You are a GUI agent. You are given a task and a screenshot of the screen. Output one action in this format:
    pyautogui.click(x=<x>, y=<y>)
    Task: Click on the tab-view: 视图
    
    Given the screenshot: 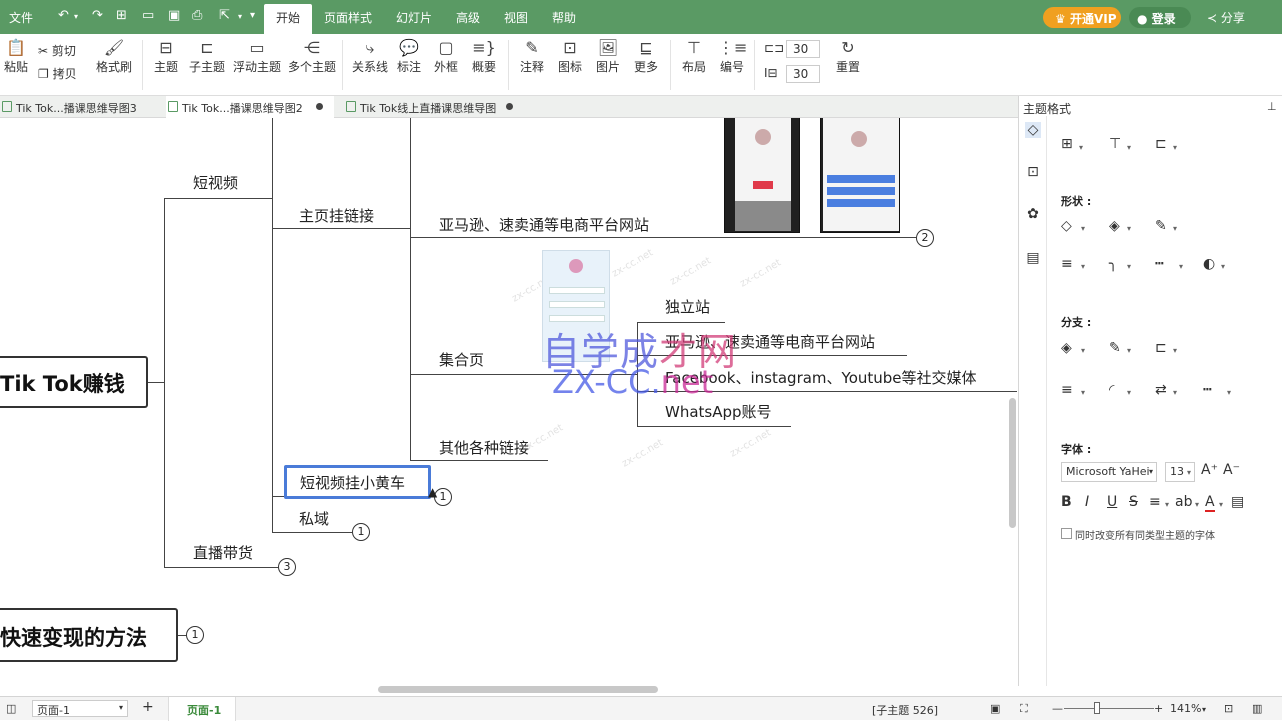 What is the action you would take?
    pyautogui.click(x=516, y=17)
    